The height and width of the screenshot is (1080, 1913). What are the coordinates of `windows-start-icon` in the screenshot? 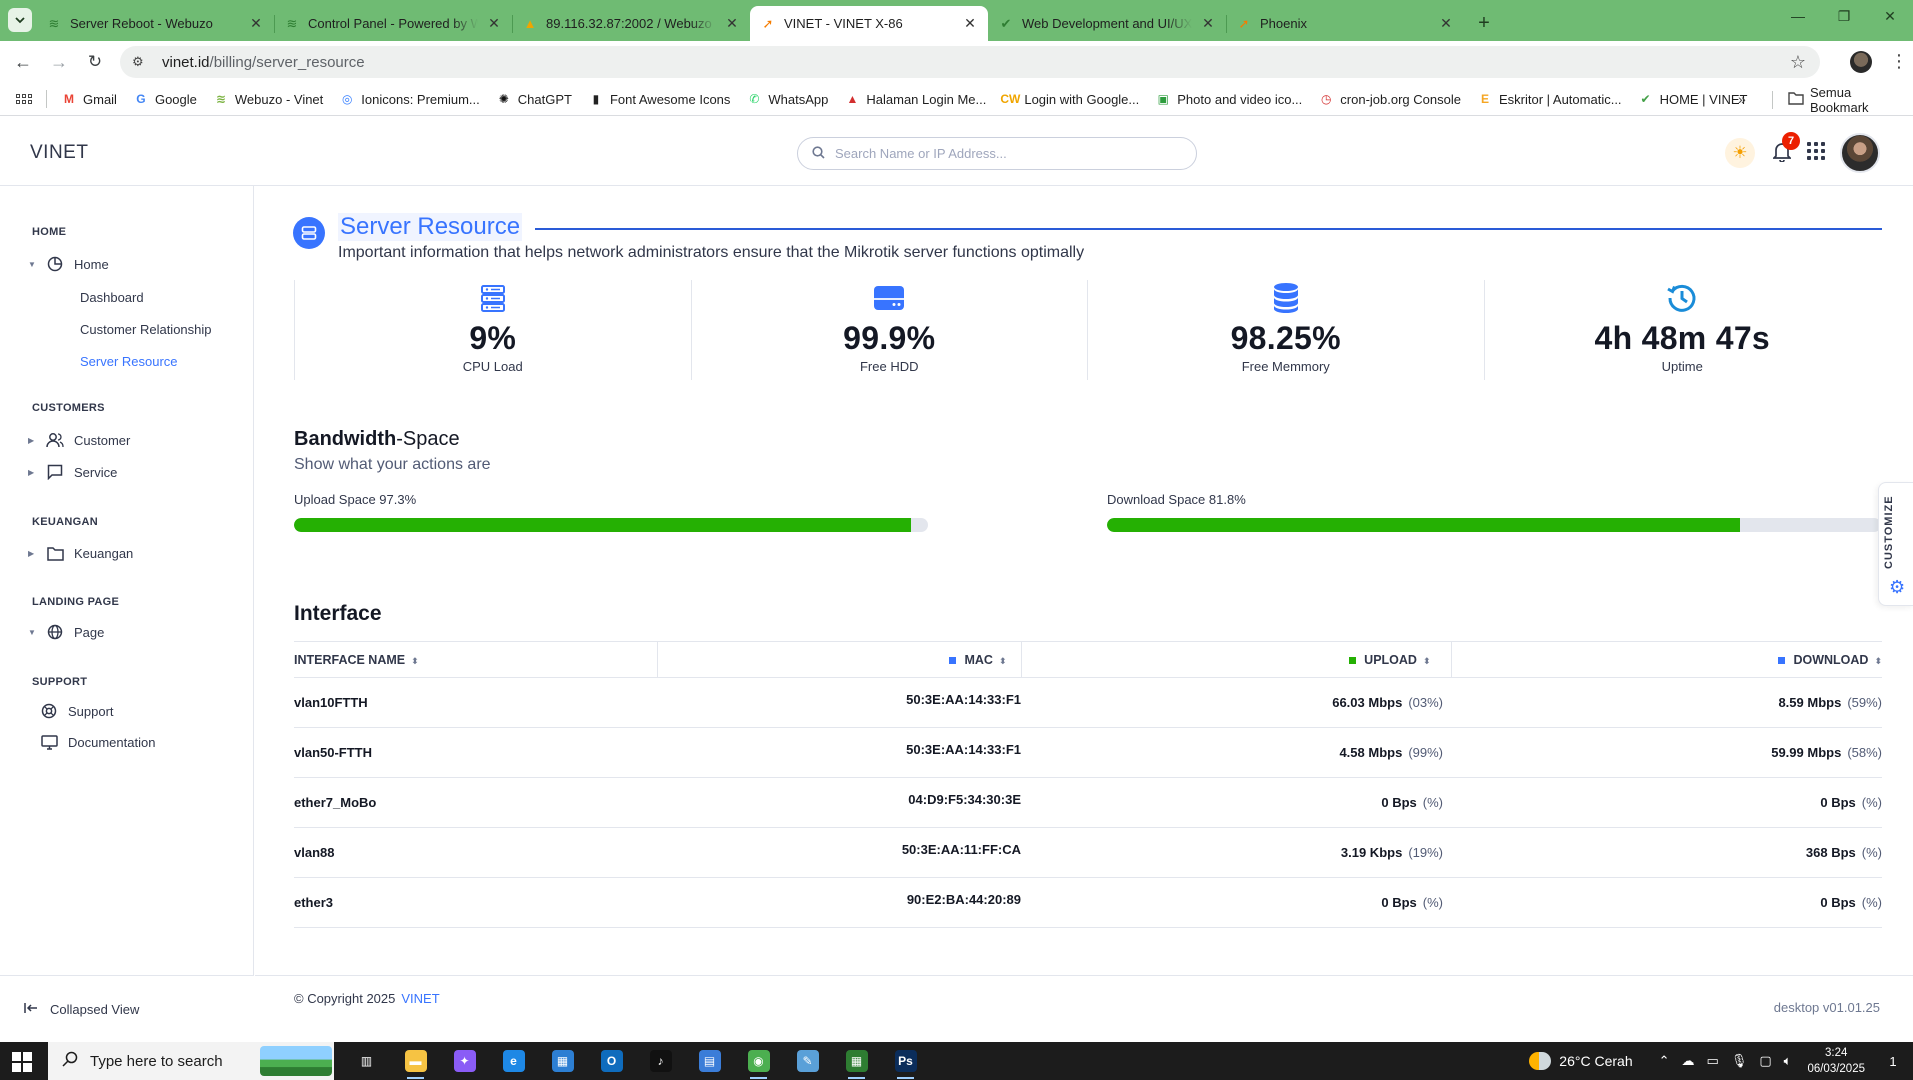 It's located at (22, 1062).